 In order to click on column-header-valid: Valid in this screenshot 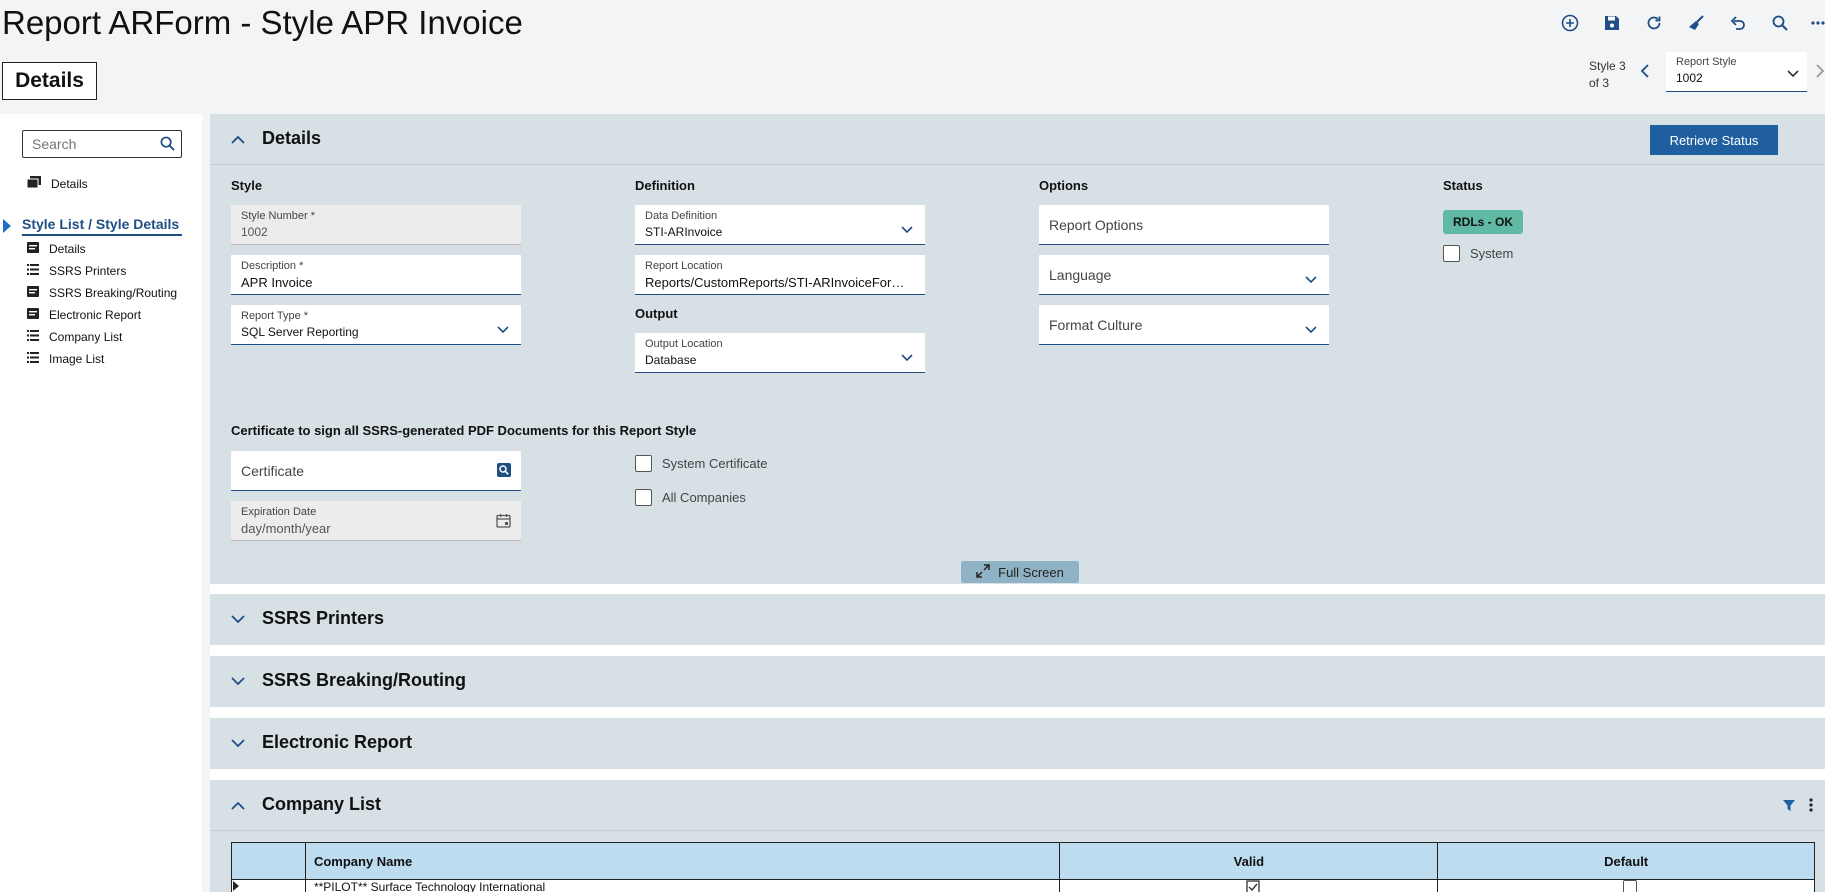, I will do `click(1249, 861)`.